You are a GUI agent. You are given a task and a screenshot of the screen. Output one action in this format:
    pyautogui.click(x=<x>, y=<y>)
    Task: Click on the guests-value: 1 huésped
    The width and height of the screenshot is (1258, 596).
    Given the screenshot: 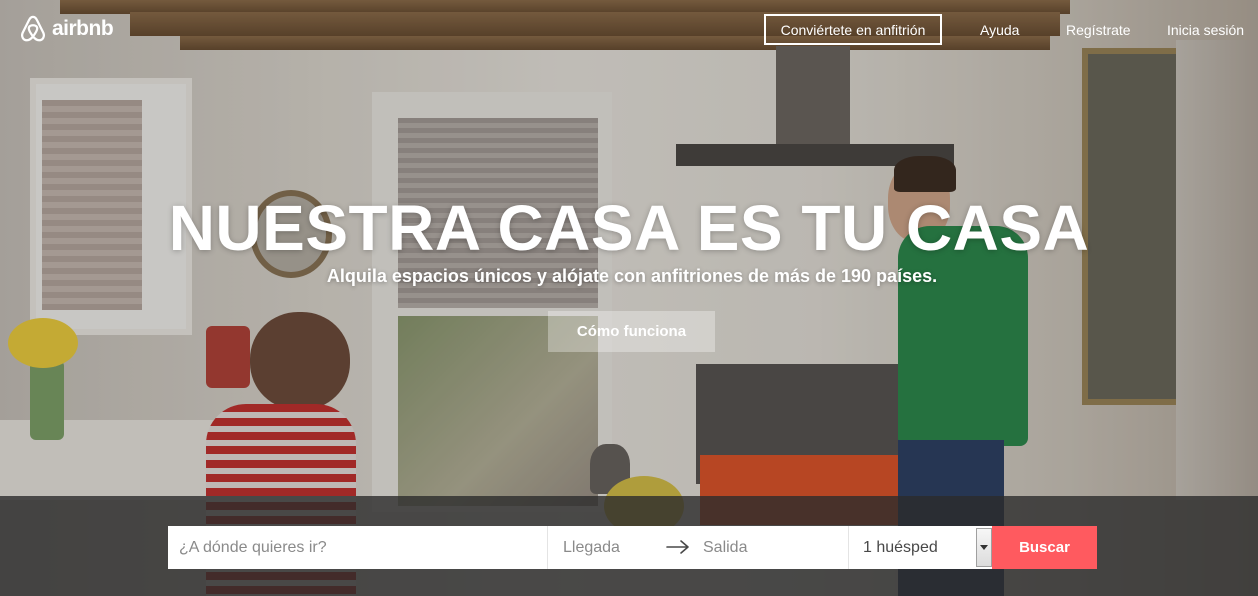 What is the action you would take?
    pyautogui.click(x=900, y=547)
    